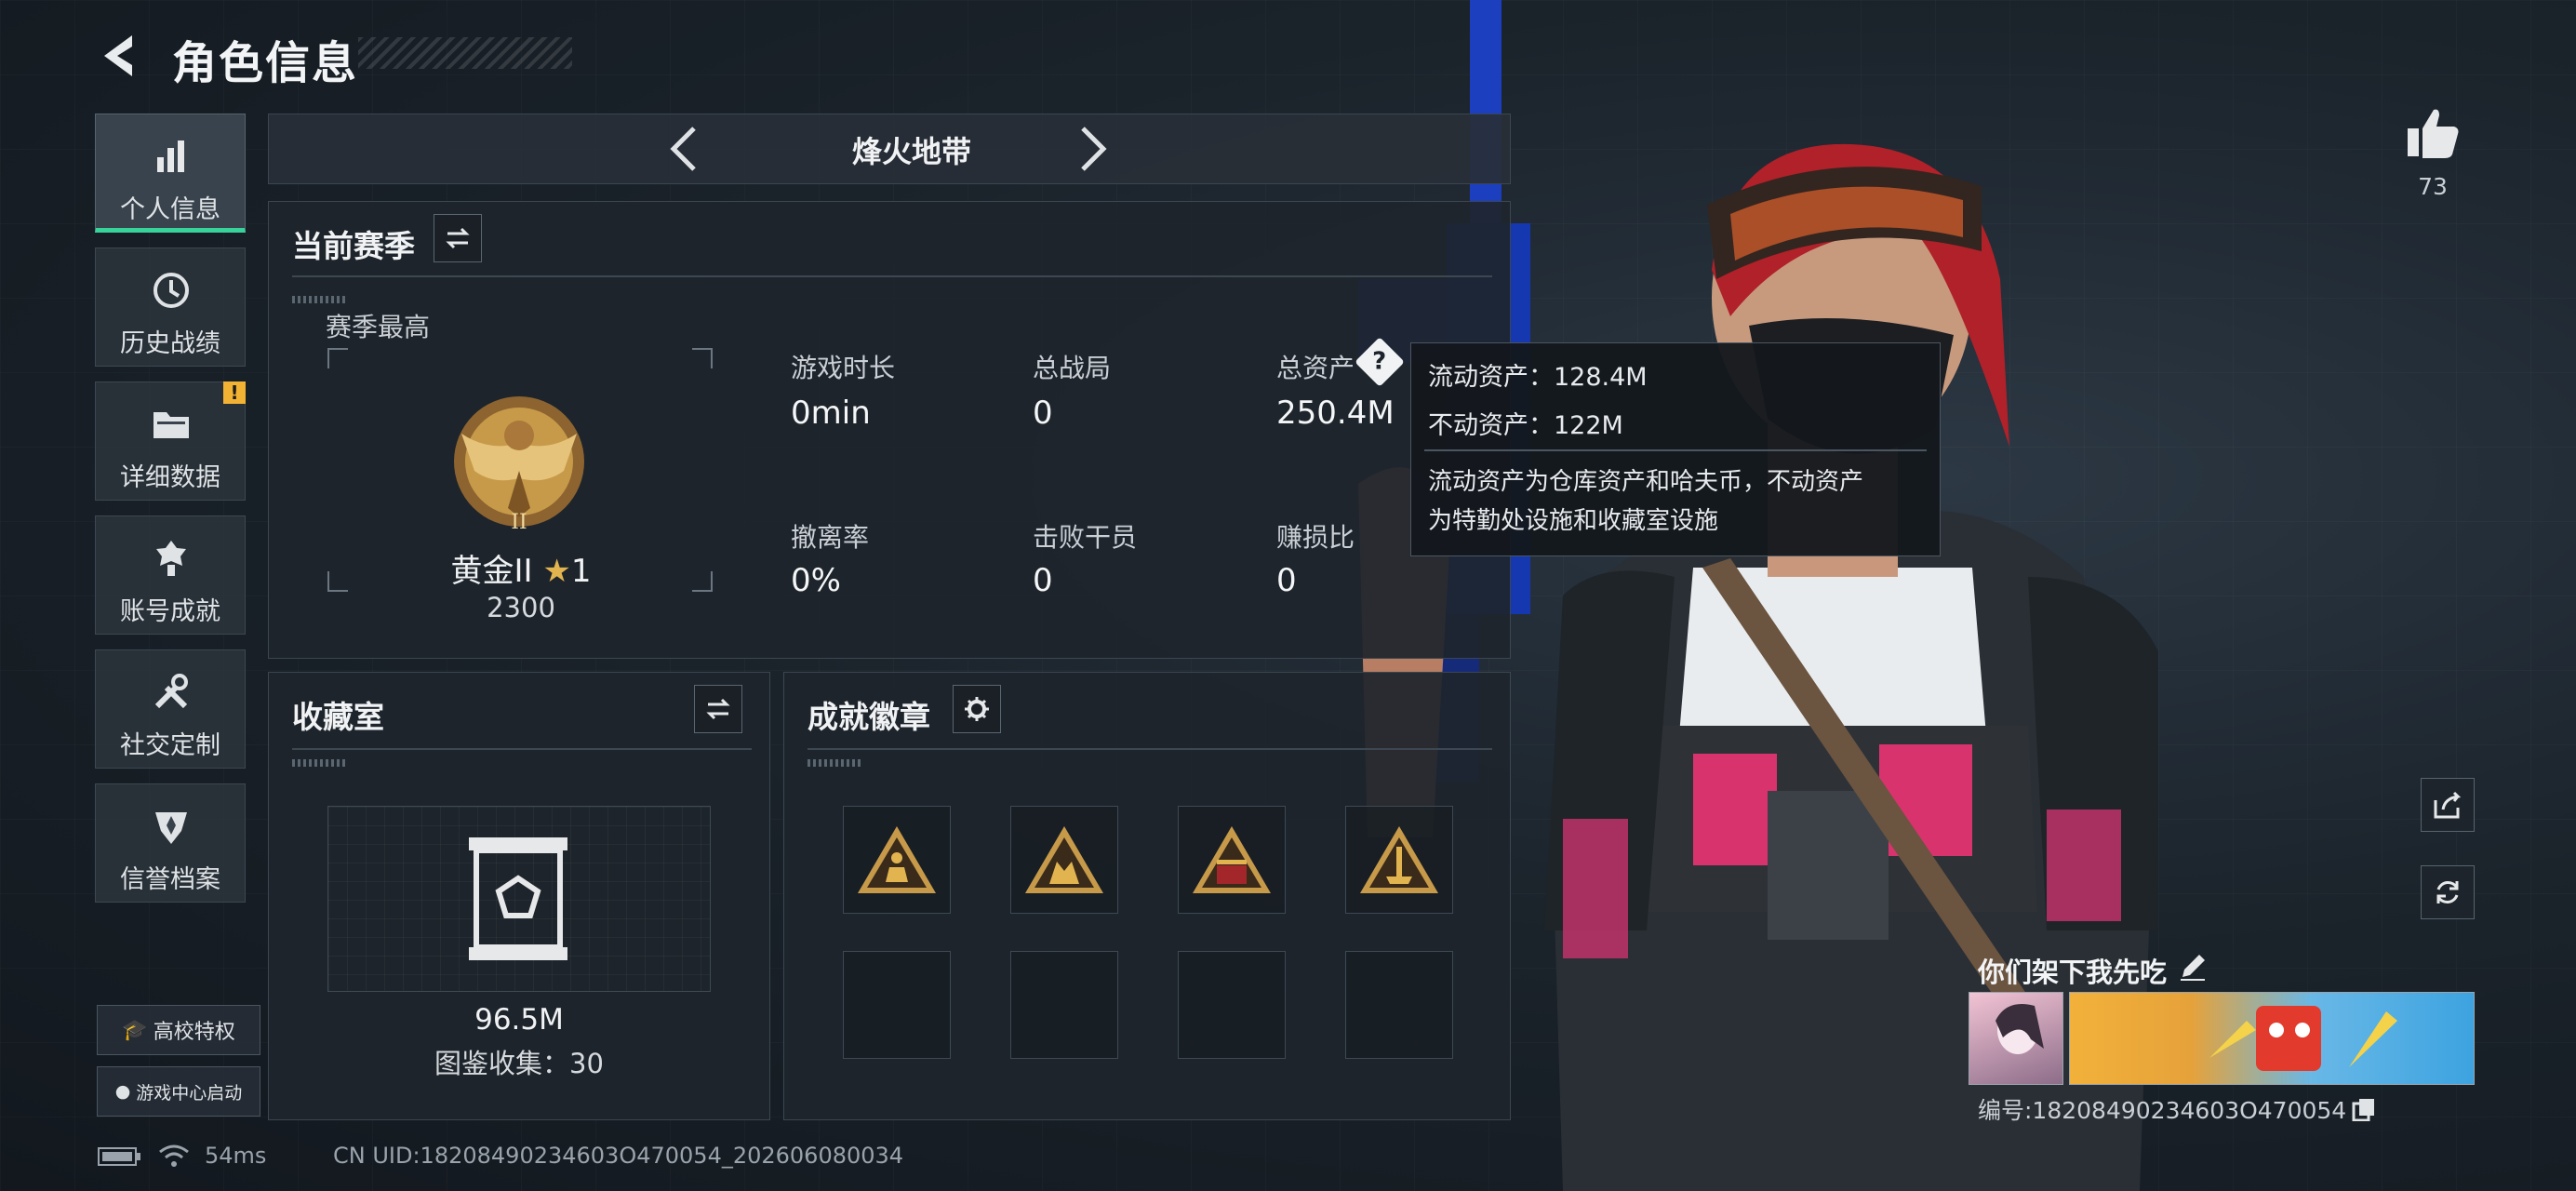 Image resolution: width=2576 pixels, height=1191 pixels. I want to click on stat-value-kills: 0, so click(1043, 580).